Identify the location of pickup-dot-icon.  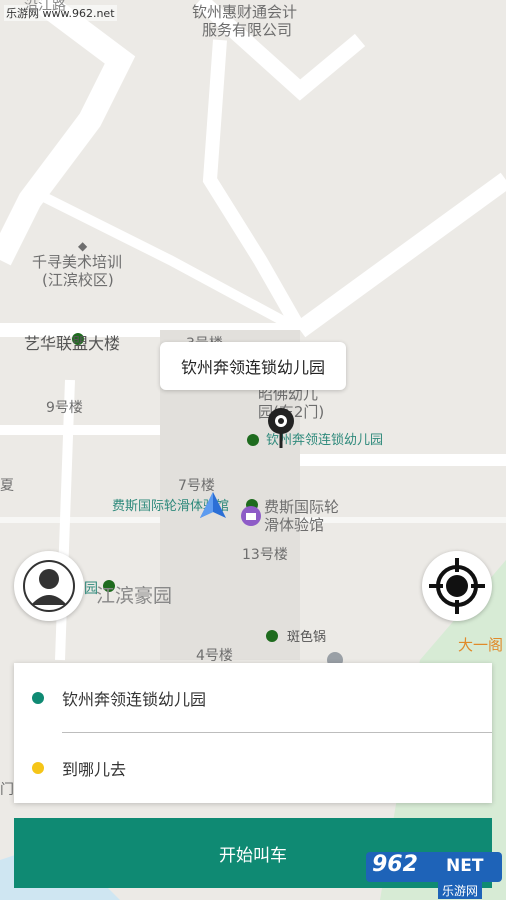
(38, 698).